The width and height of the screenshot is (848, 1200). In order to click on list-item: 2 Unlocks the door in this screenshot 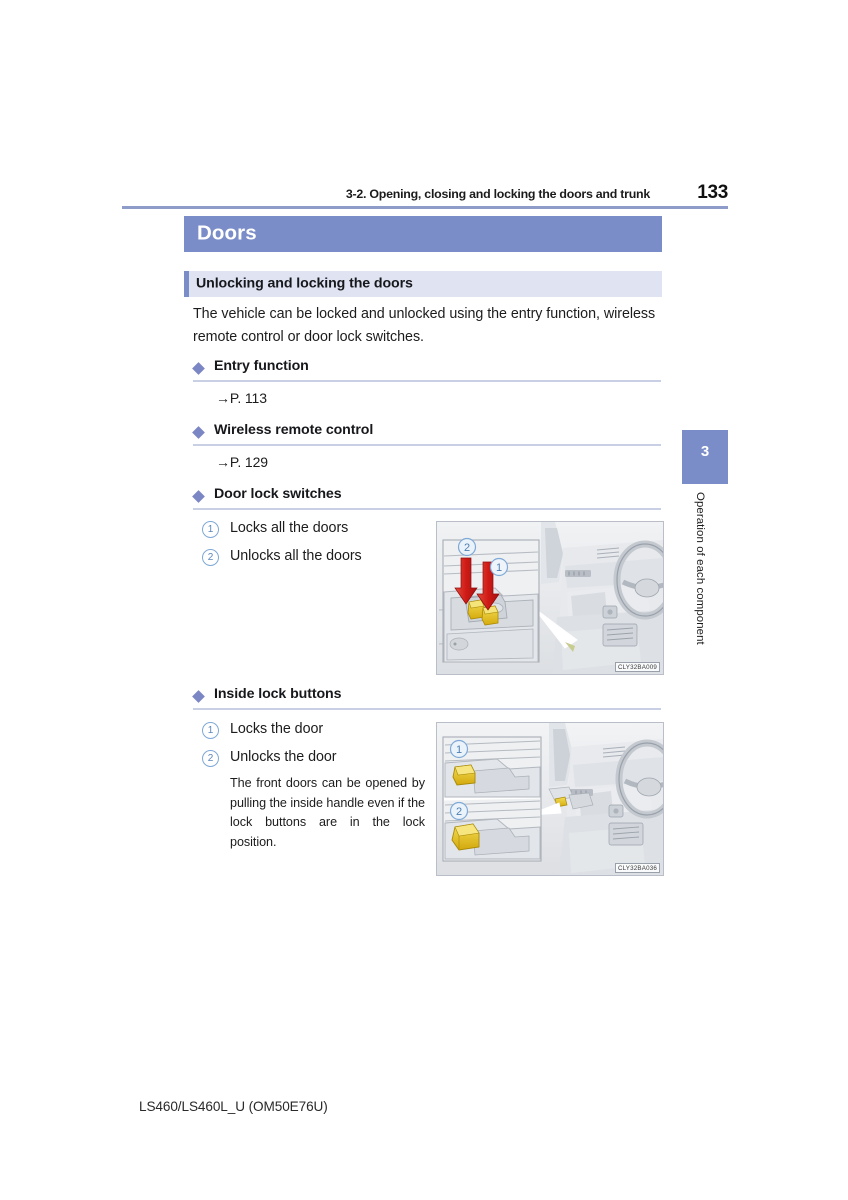, I will do `click(317, 761)`.